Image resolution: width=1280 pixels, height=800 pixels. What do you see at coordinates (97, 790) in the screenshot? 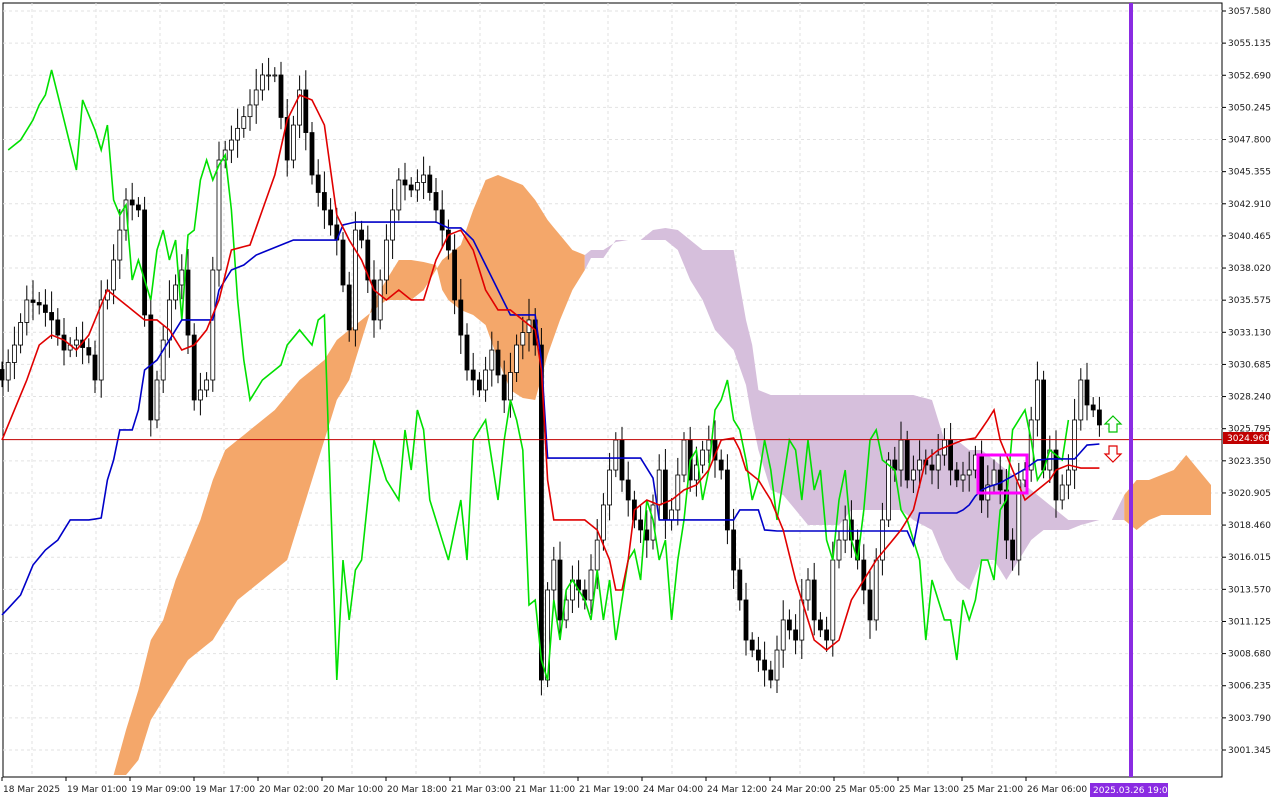
I see `x-tick-label: 19 Mar 01:00` at bounding box center [97, 790].